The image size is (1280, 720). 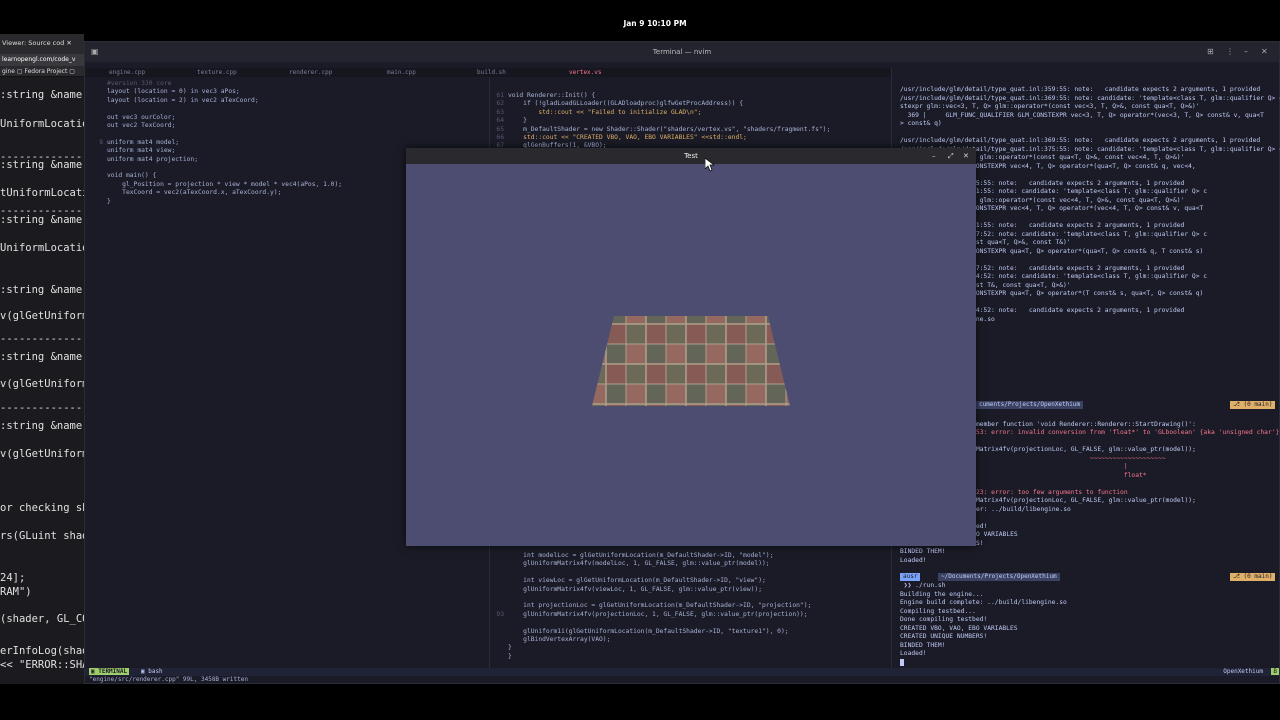 What do you see at coordinates (1061, 475) in the screenshot?
I see `output-line: float*` at bounding box center [1061, 475].